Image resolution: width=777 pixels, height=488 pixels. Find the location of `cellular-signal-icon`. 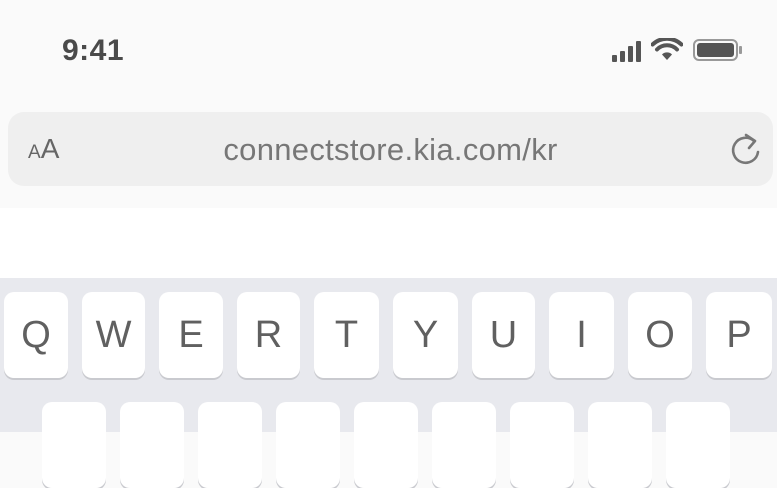

cellular-signal-icon is located at coordinates (626, 51).